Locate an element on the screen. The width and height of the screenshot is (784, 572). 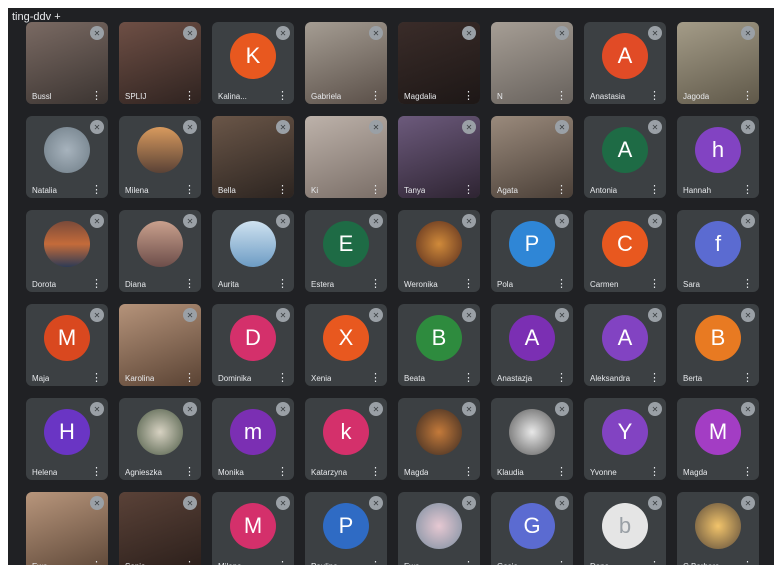
participant-tile: k ✕ Katarzyna ⋮ is located at coordinates (346, 439).